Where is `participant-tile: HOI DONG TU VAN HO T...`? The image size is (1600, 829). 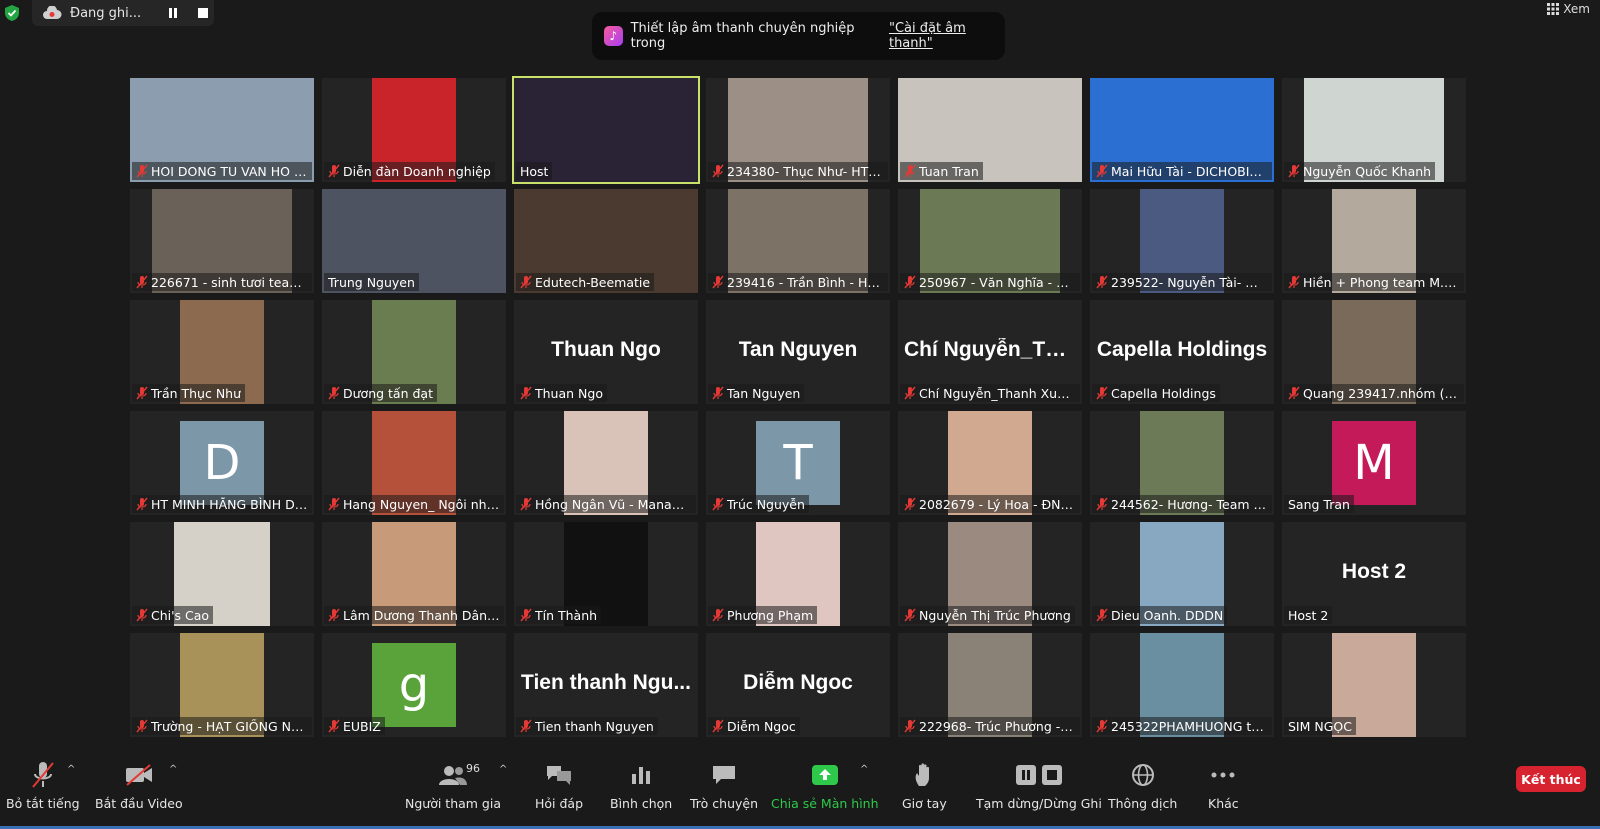 participant-tile: HOI DONG TU VAN HO T... is located at coordinates (222, 130).